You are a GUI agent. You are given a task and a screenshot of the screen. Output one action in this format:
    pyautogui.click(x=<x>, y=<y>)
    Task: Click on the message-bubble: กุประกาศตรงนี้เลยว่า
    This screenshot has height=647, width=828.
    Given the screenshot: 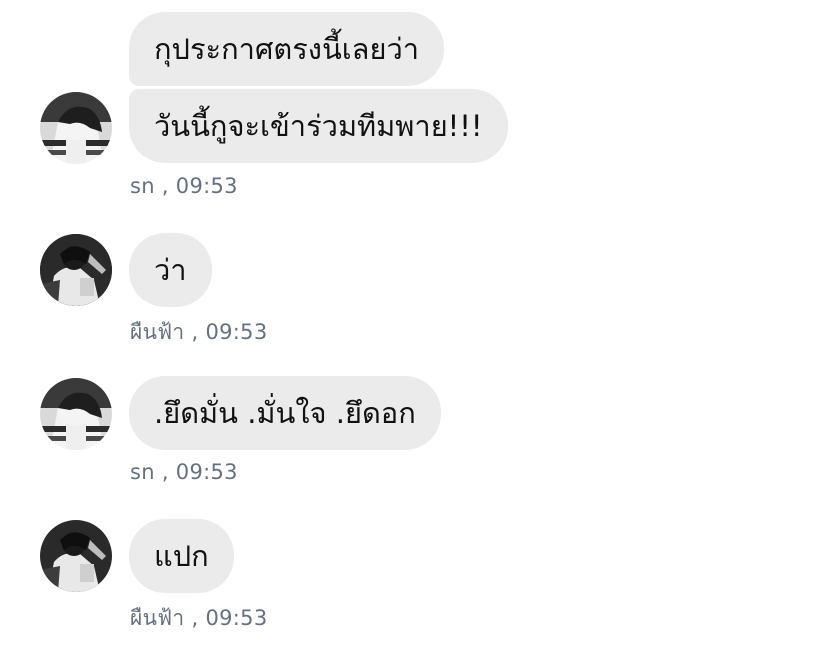 What is the action you would take?
    pyautogui.click(x=287, y=49)
    